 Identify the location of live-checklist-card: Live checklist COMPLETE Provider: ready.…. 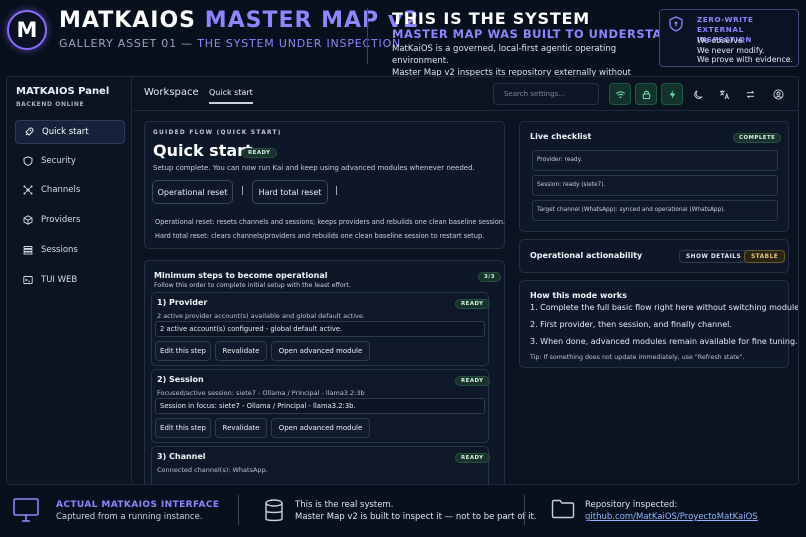
(654, 176).